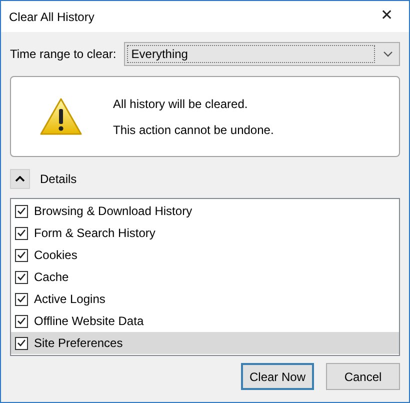 The width and height of the screenshot is (410, 403). Describe the element at coordinates (61, 116) in the screenshot. I see `warning-icon` at that location.